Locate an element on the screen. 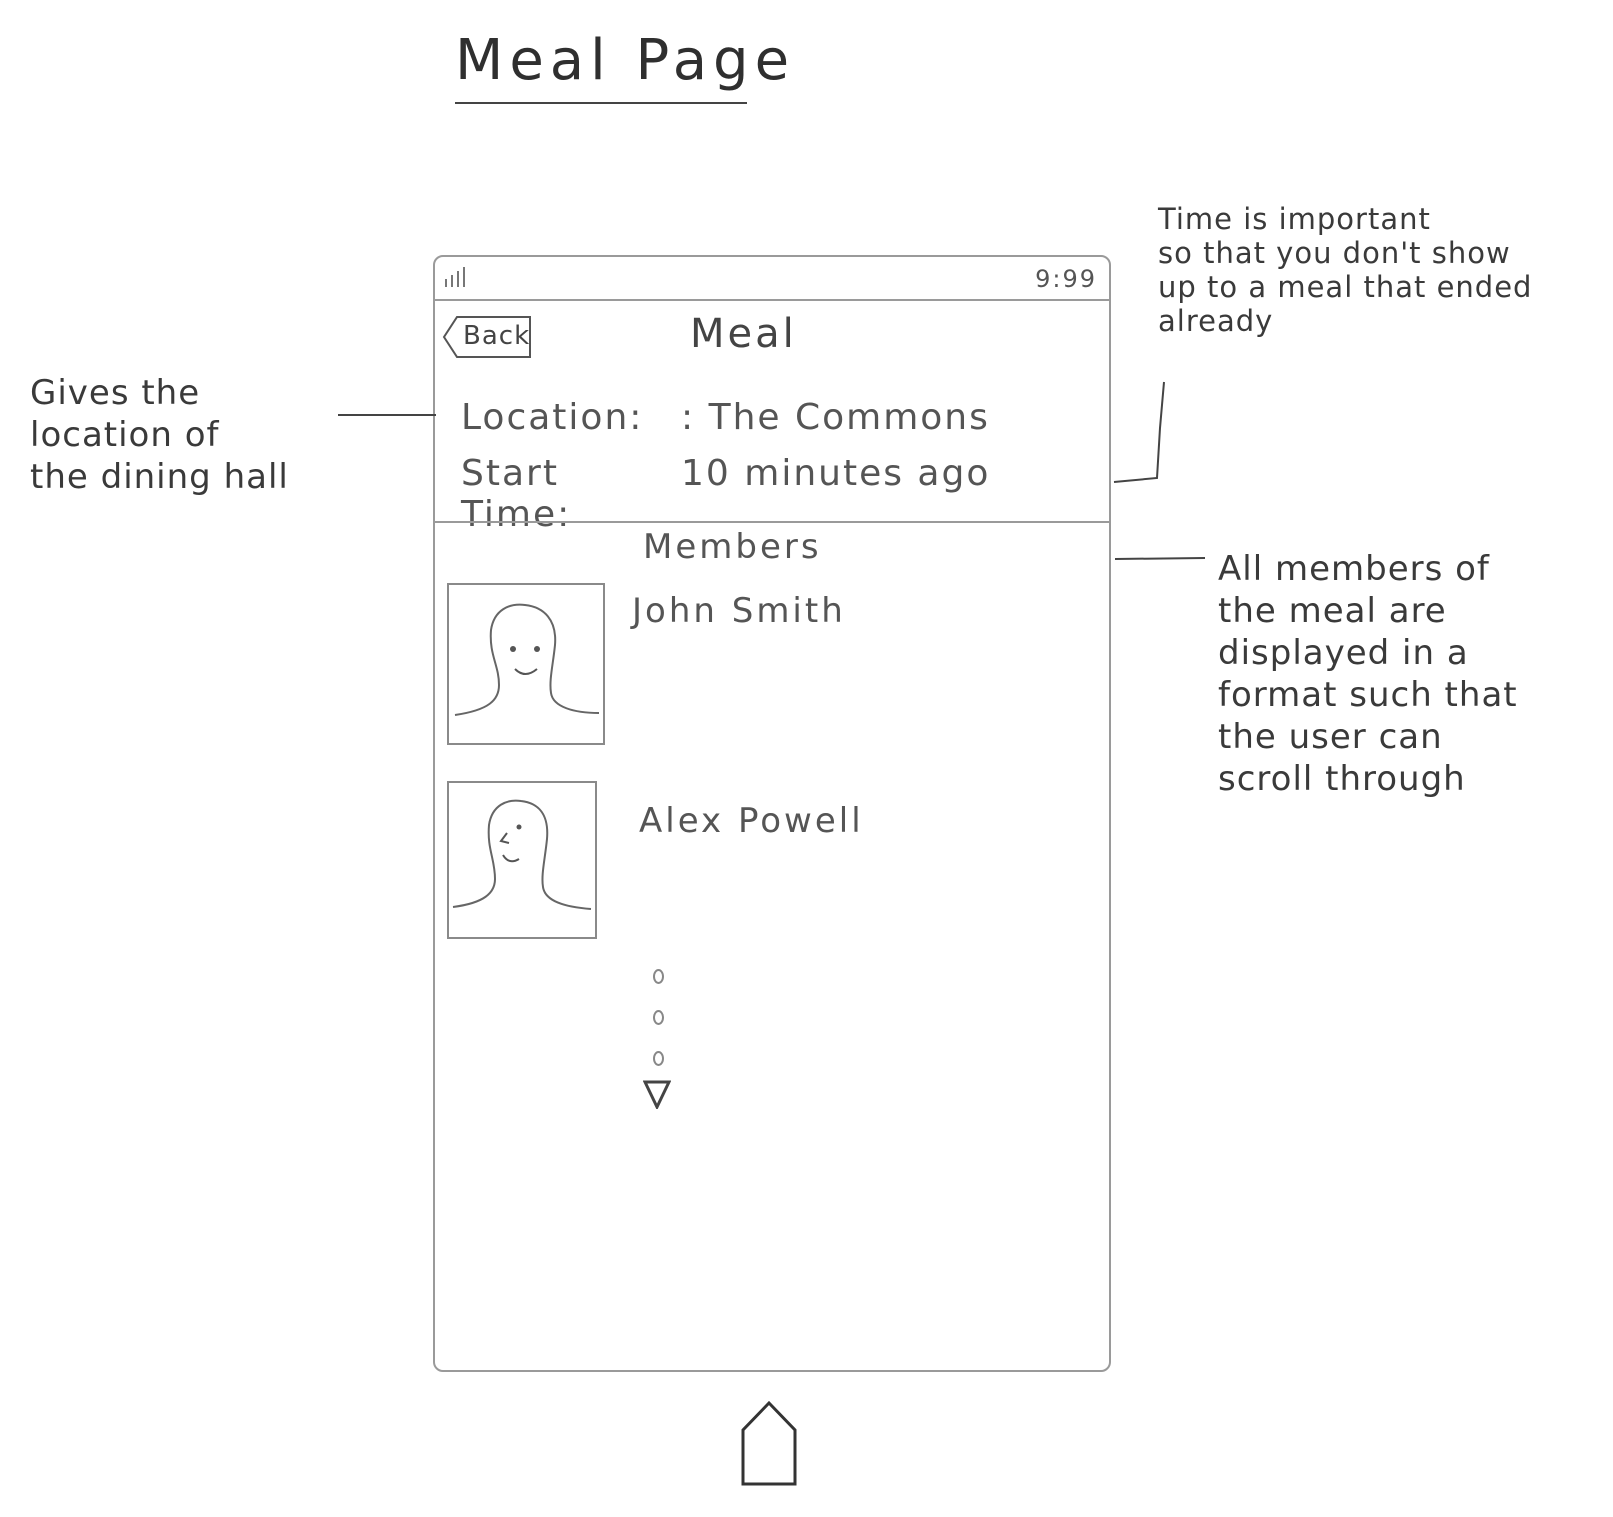 Image resolution: width=1613 pixels, height=1517 pixels. members-leader-line is located at coordinates (1160, 558).